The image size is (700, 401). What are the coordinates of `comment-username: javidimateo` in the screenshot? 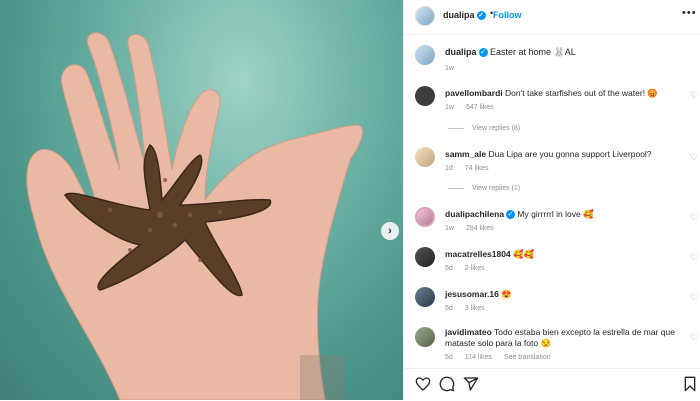 It's located at (468, 332).